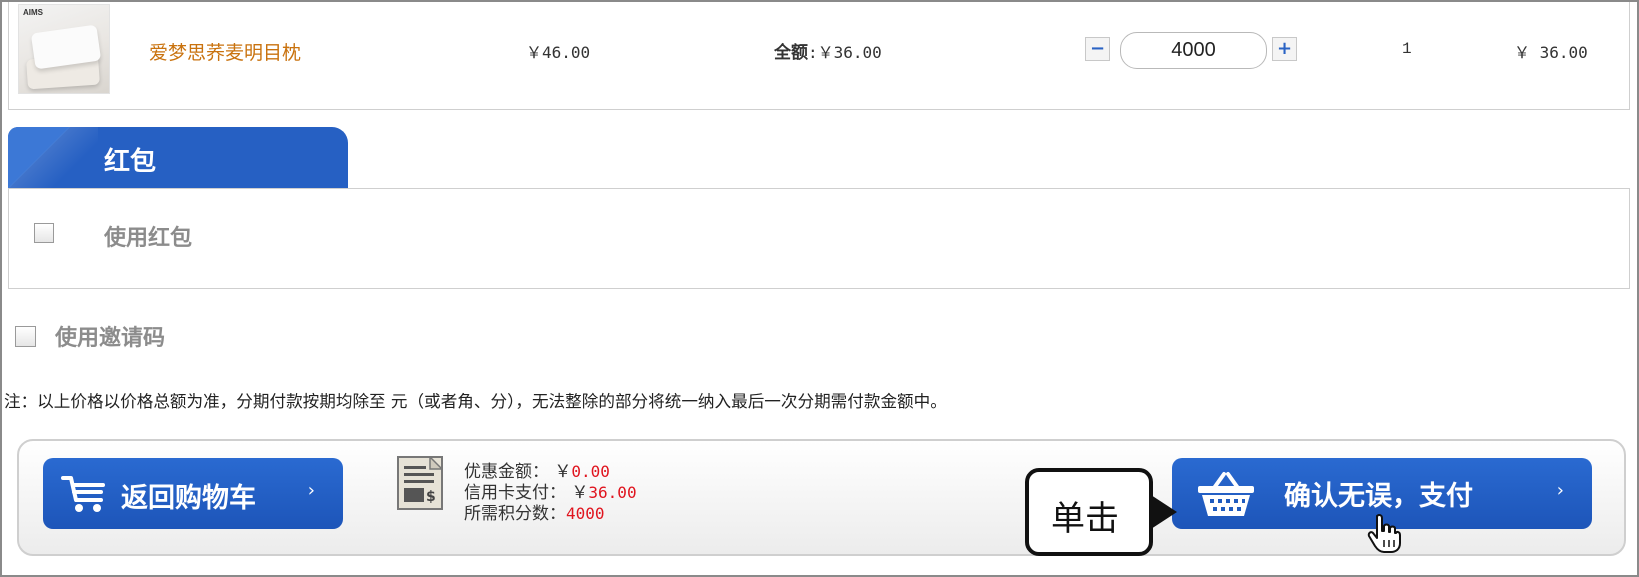  I want to click on hand-pointer-icon, so click(1384, 533).